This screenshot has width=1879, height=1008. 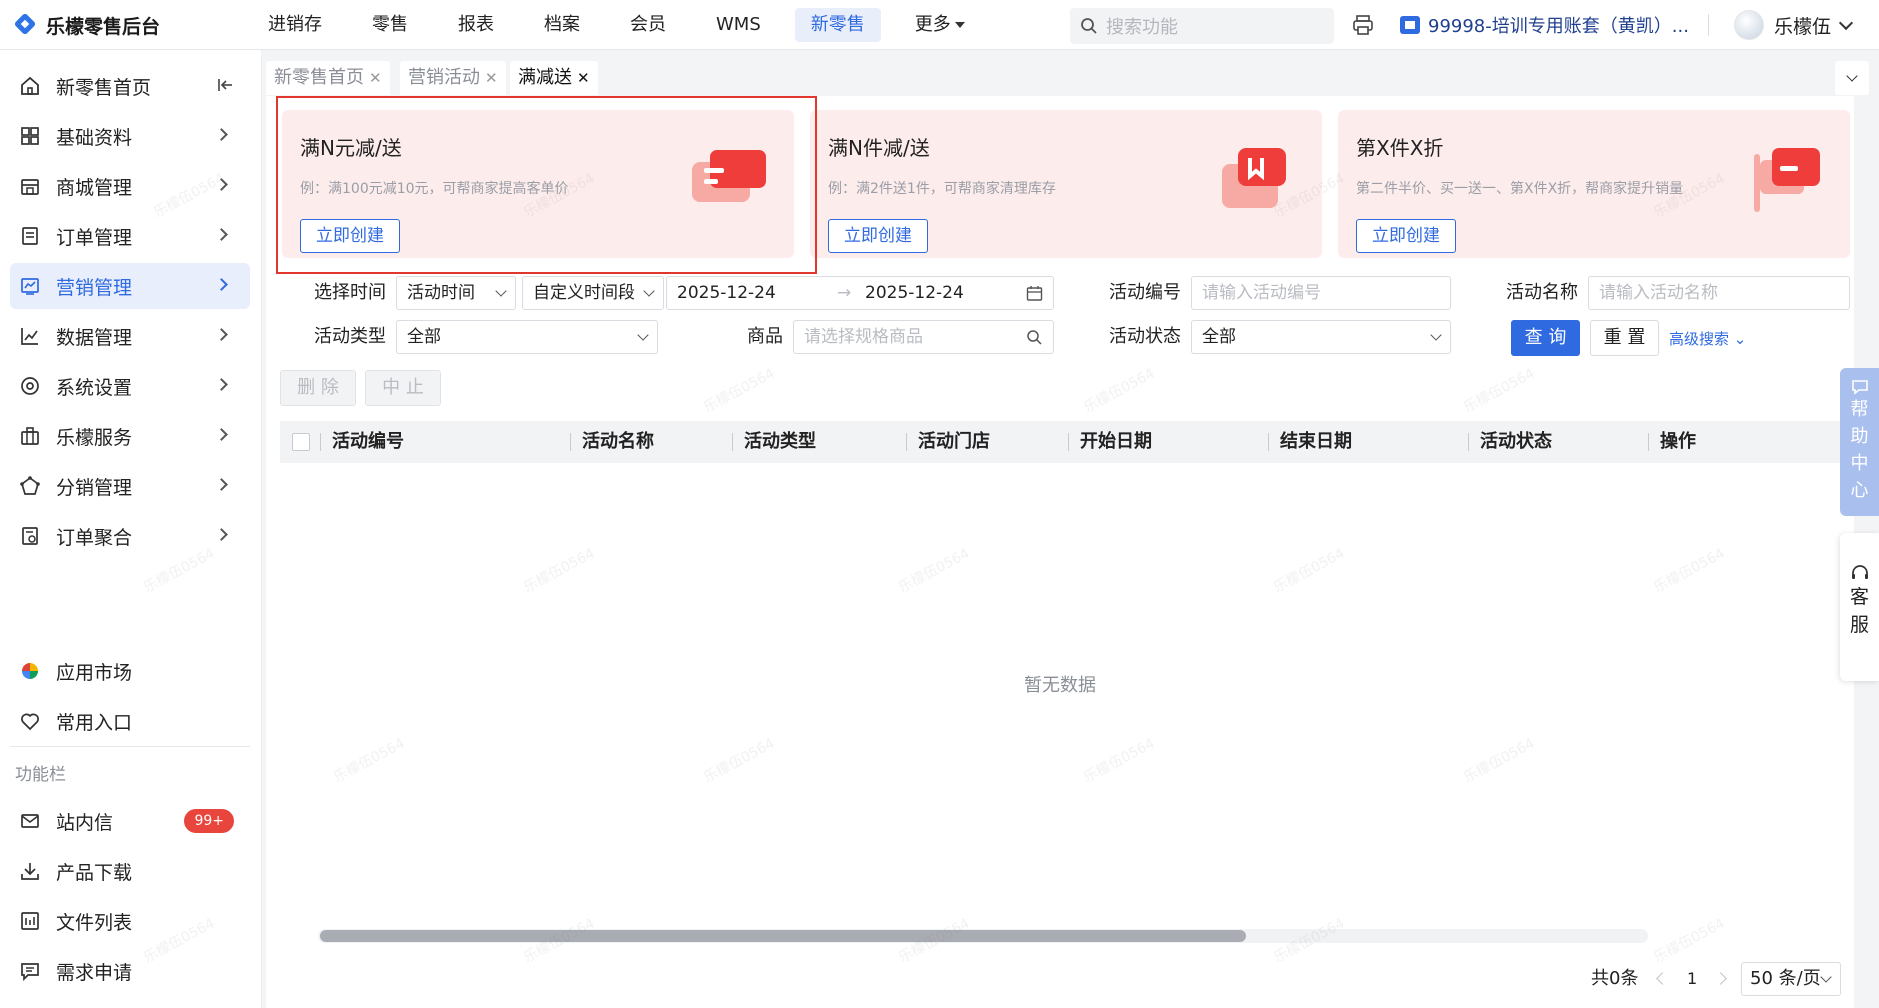 What do you see at coordinates (1520, 189) in the screenshot?
I see `card-description: 第二件半价、买一送一、第X件X折，帮商家提升销量` at bounding box center [1520, 189].